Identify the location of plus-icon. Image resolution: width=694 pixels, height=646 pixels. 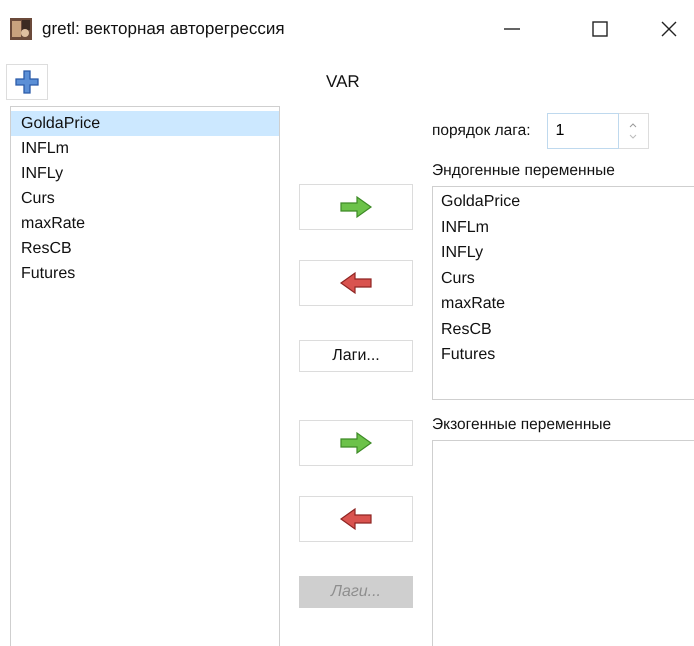
(27, 82).